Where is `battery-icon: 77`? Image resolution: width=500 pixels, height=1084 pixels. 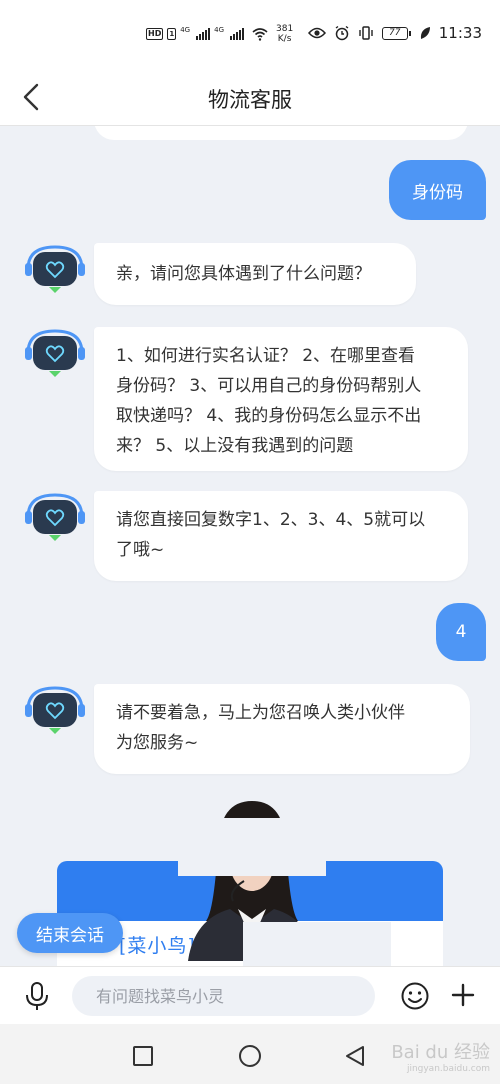
battery-icon: 77 is located at coordinates (396, 33).